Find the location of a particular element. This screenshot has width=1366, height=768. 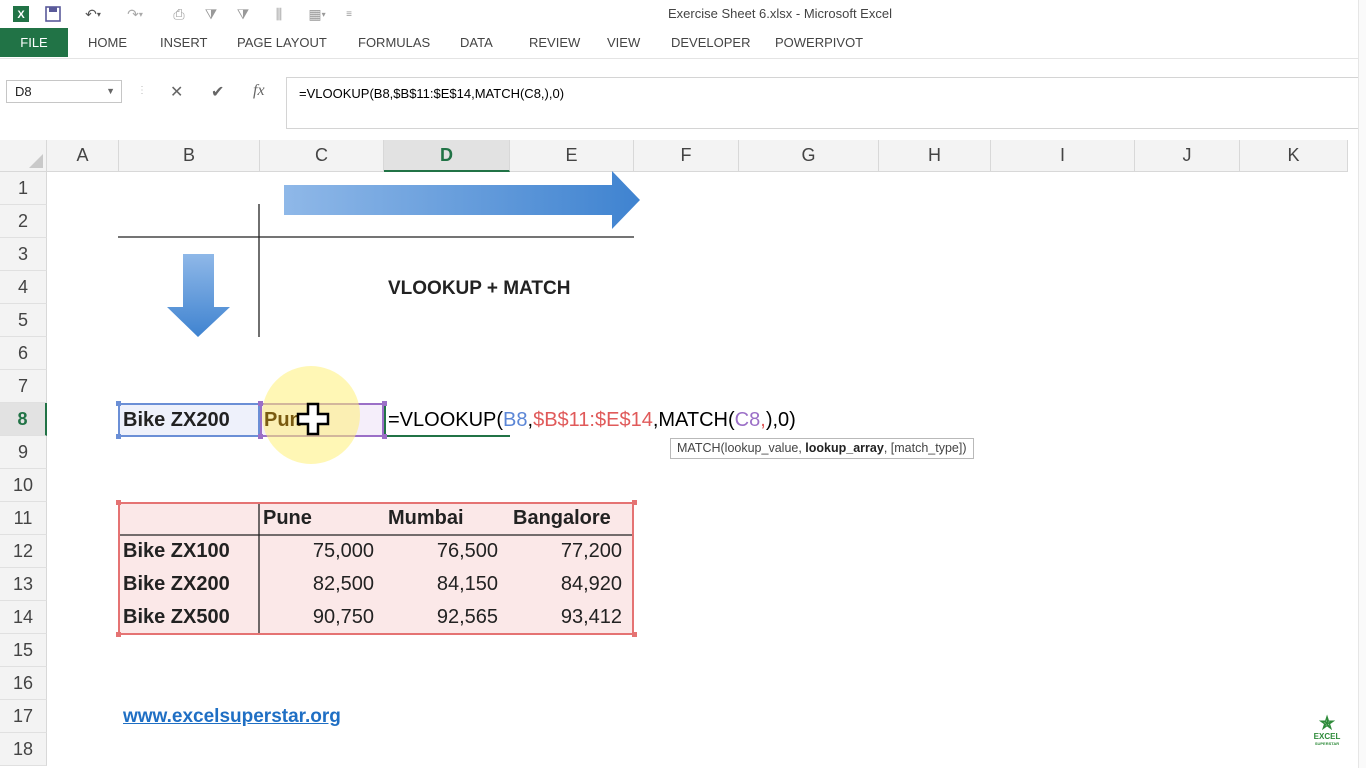

resize-handle-icon: ⋮ is located at coordinates (142, 90).